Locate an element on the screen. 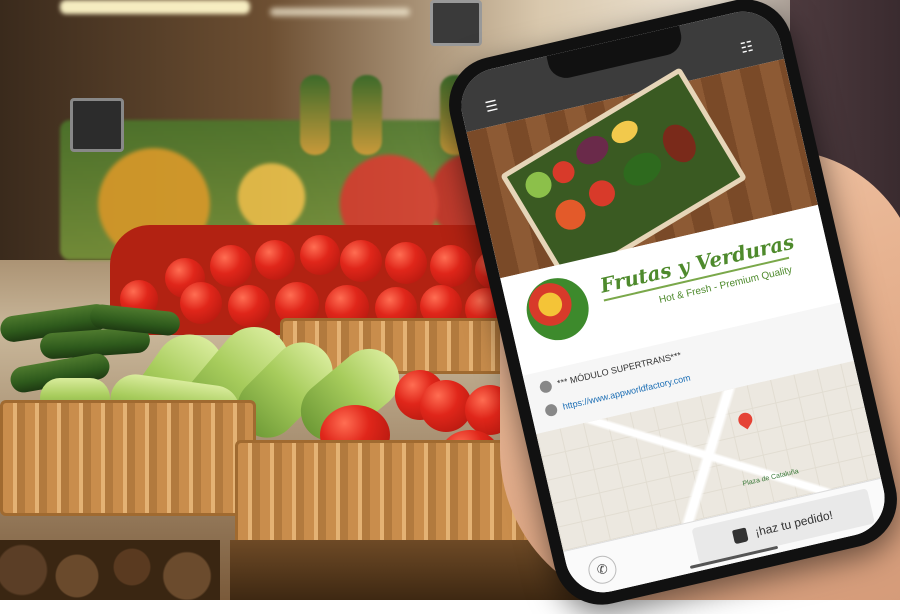 The image size is (900, 614). eggplant is located at coordinates (592, 150).